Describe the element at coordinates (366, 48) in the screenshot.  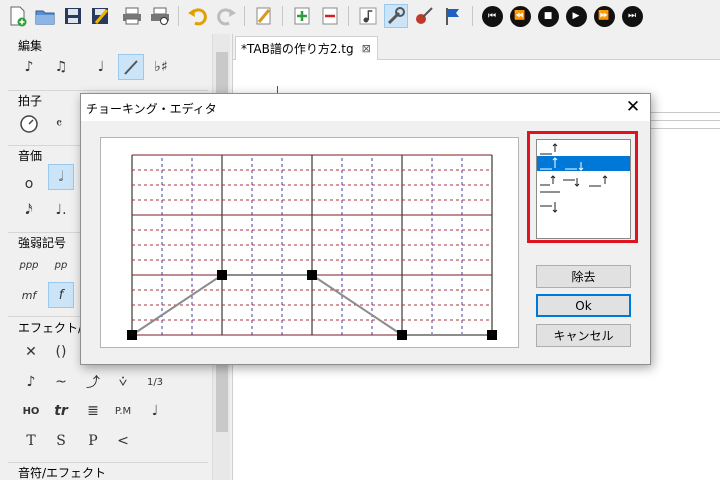
I see `tab-close-icon: ⊠` at that location.